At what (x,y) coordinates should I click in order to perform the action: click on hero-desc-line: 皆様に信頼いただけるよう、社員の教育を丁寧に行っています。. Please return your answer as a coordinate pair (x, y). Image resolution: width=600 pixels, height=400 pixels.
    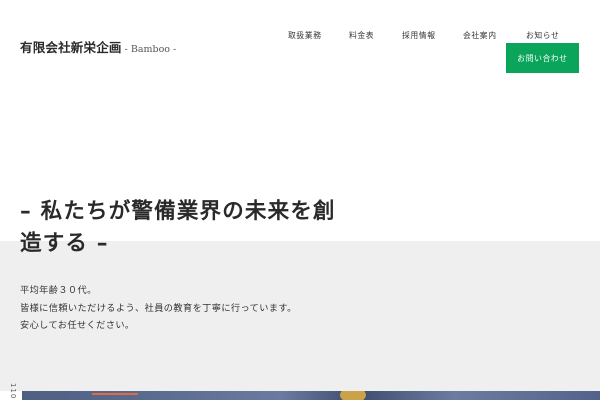
    Looking at the image, I should click on (158, 308).